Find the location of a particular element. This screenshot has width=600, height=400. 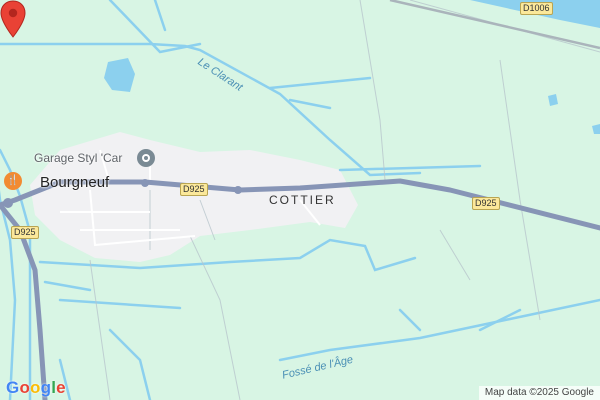

town-label-bourgneuf: Bourgneuf is located at coordinates (75, 182).